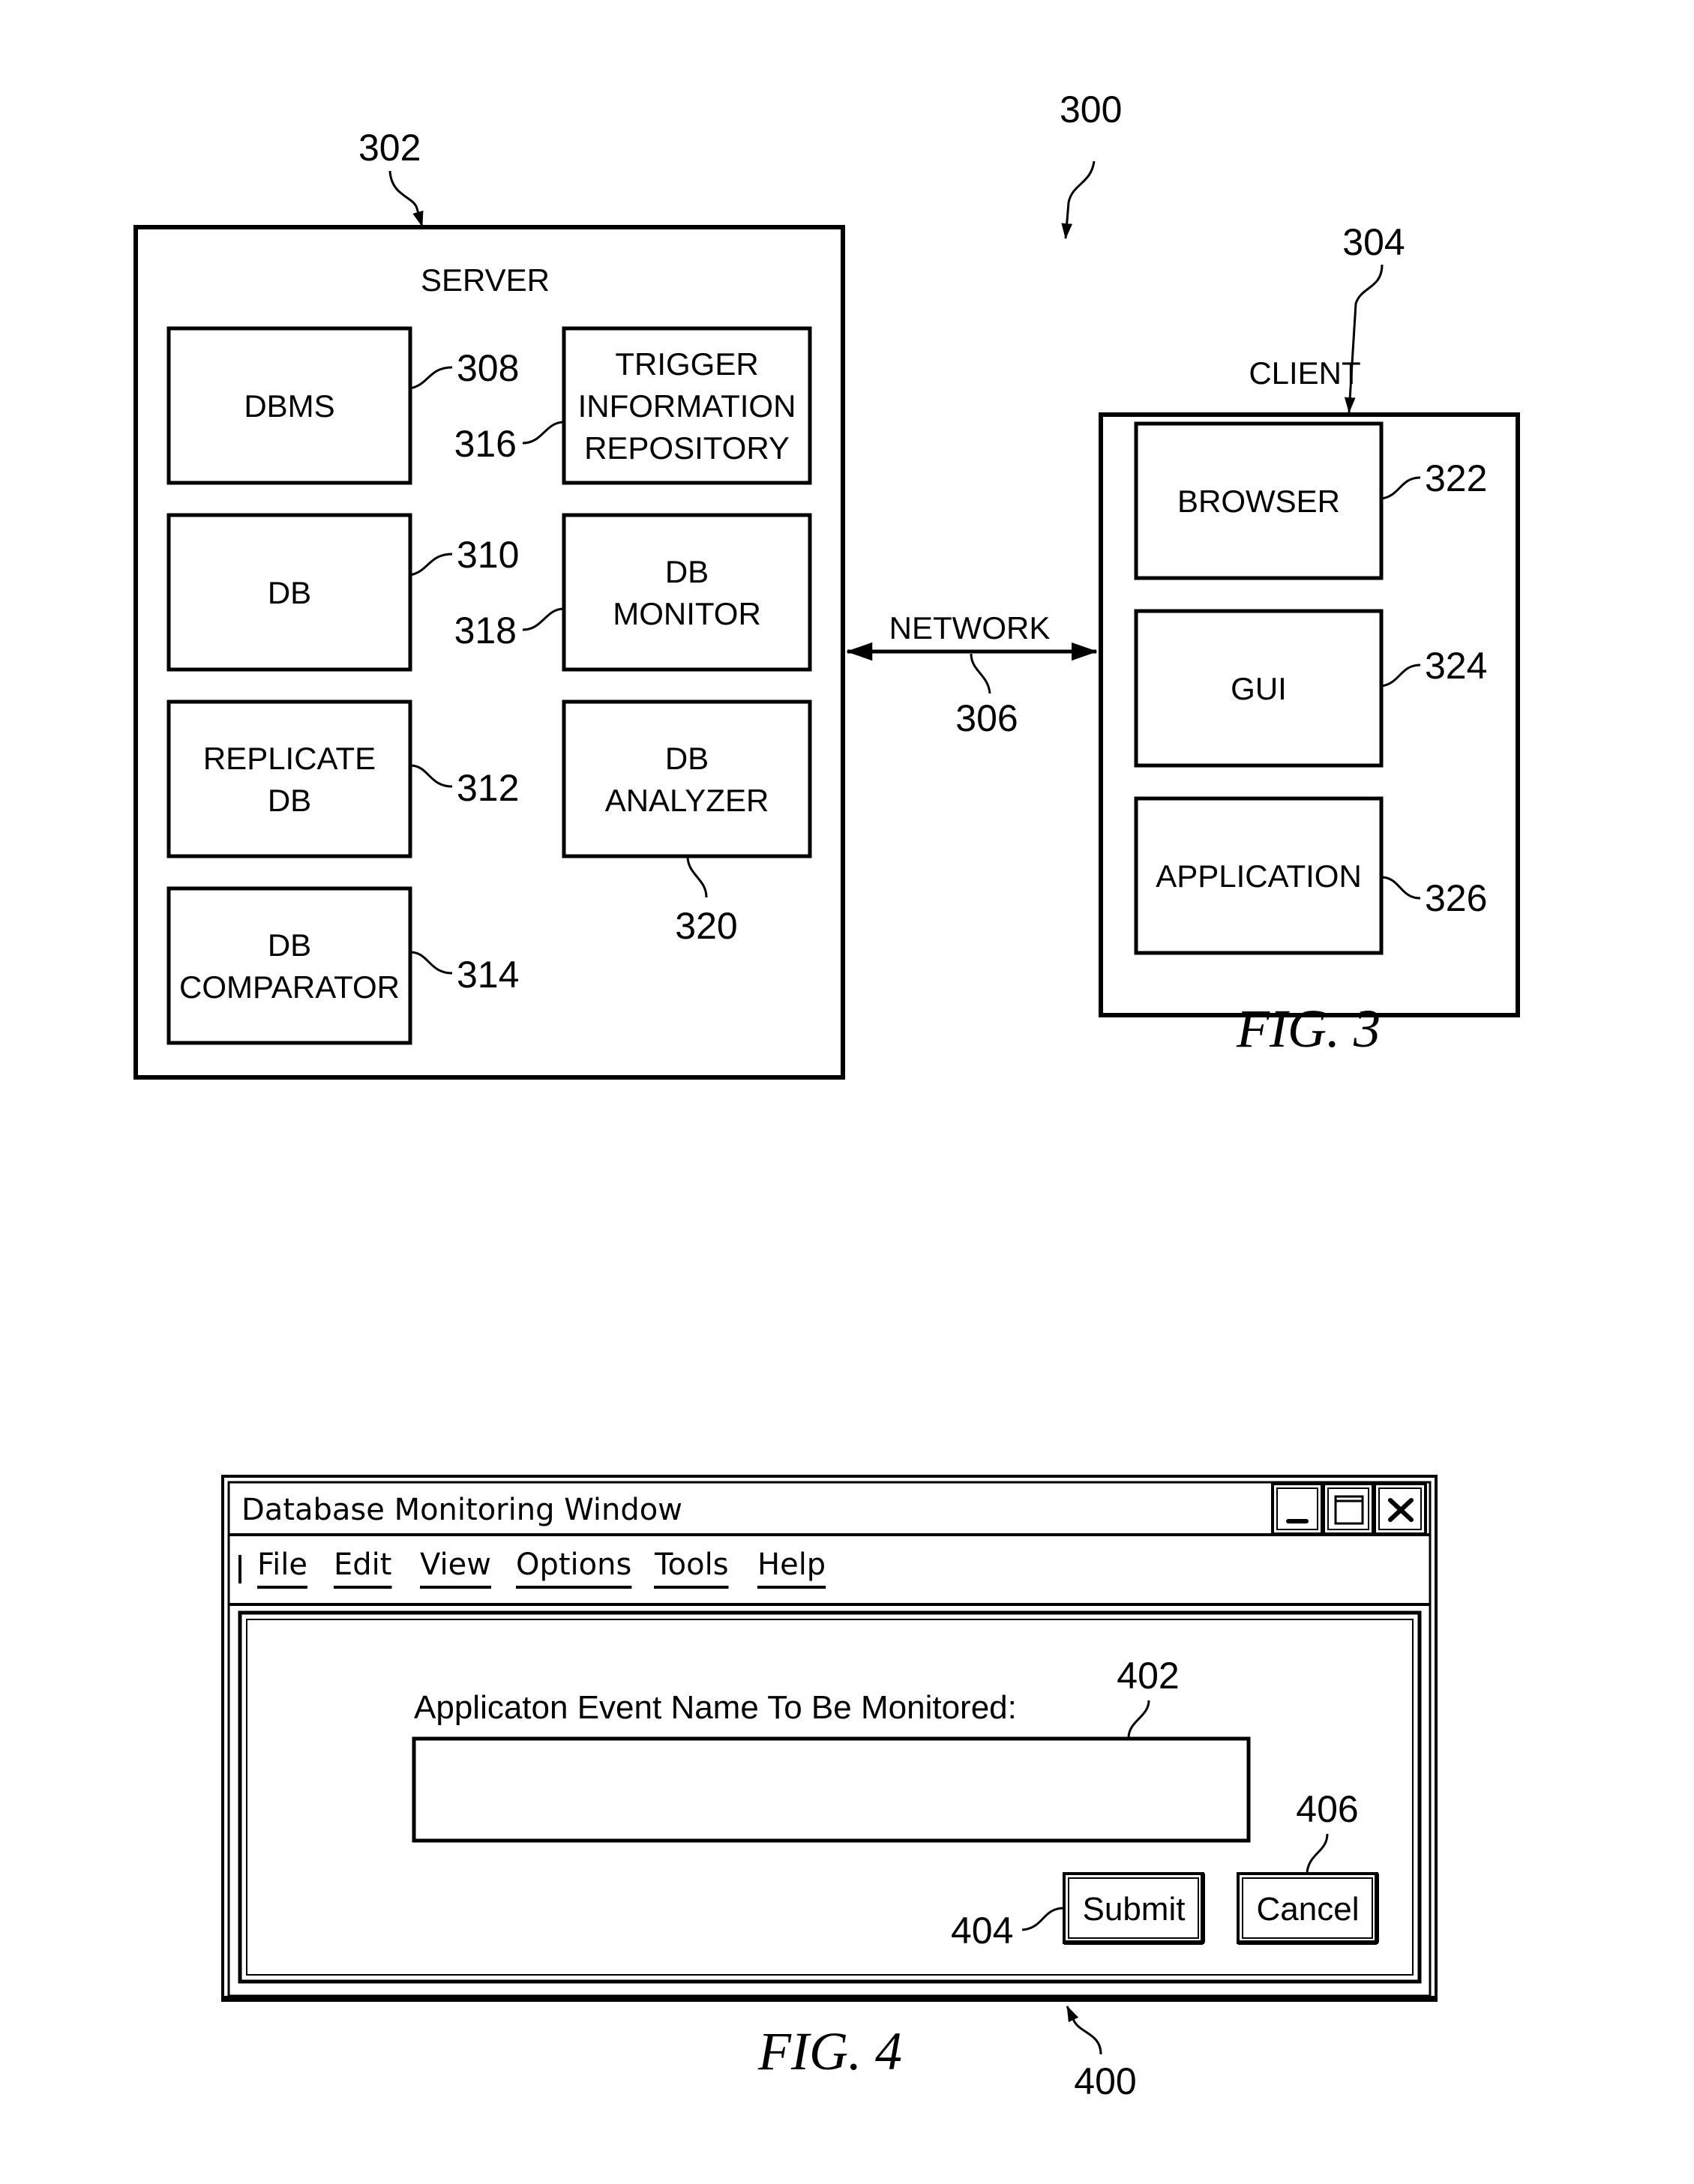 Image resolution: width=1694 pixels, height=2184 pixels. I want to click on ref-312: 312, so click(488, 788).